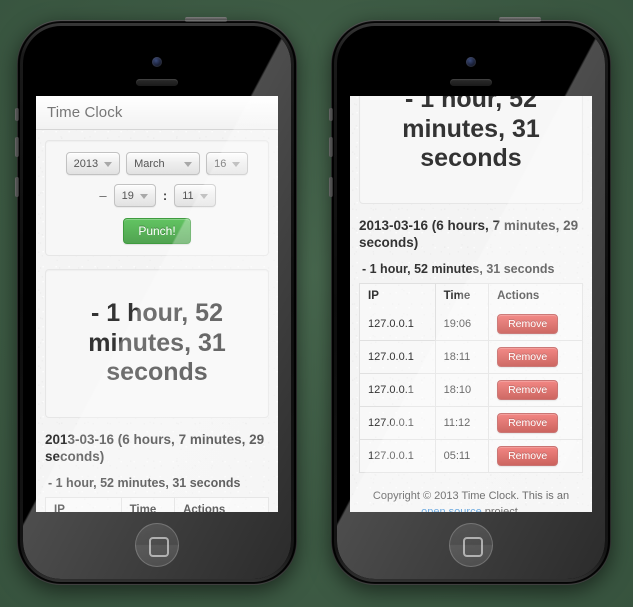  What do you see at coordinates (195, 195) in the screenshot?
I see `minute-select: 11` at bounding box center [195, 195].